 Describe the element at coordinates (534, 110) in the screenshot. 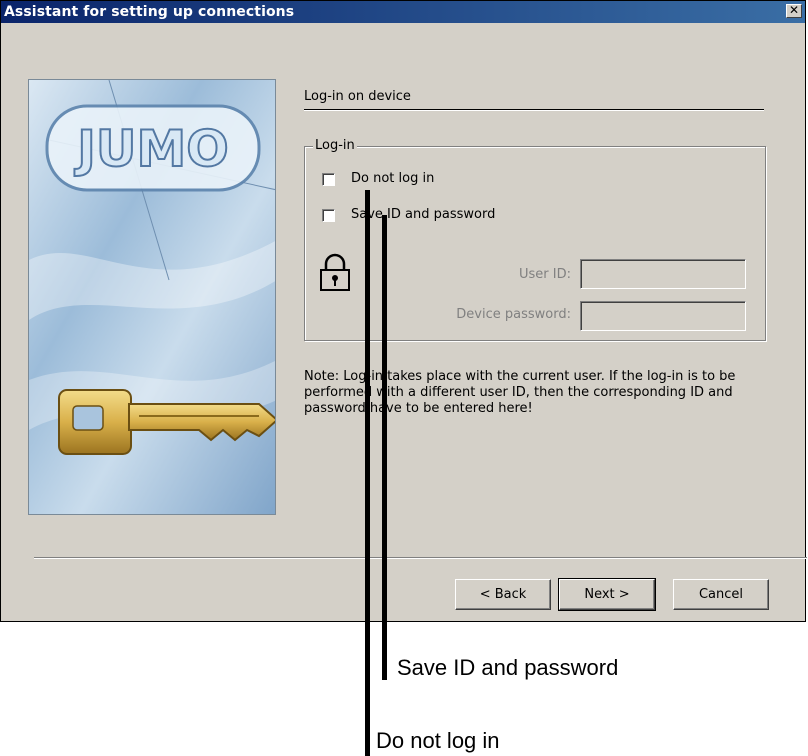

I see `heading-divider` at that location.